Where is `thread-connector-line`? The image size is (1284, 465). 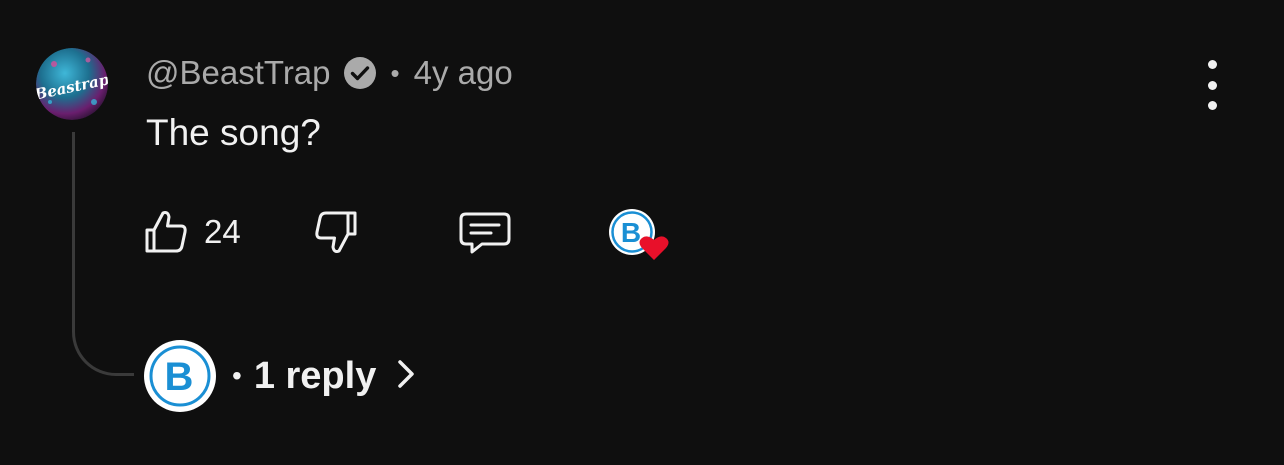
thread-connector-line is located at coordinates (103, 254).